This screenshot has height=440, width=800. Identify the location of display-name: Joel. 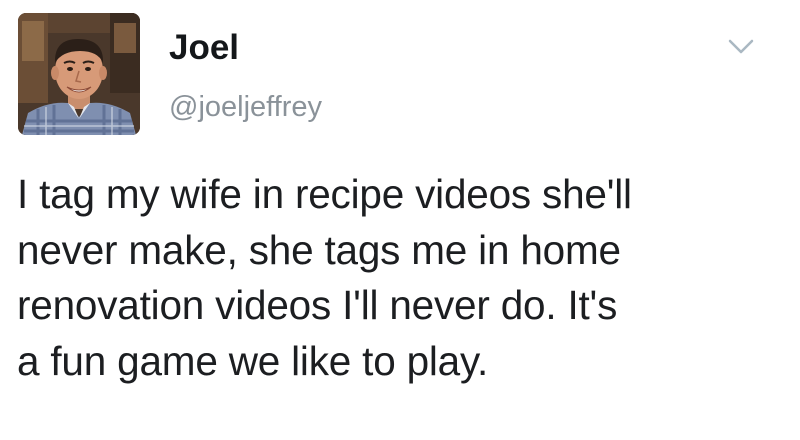
(204, 47).